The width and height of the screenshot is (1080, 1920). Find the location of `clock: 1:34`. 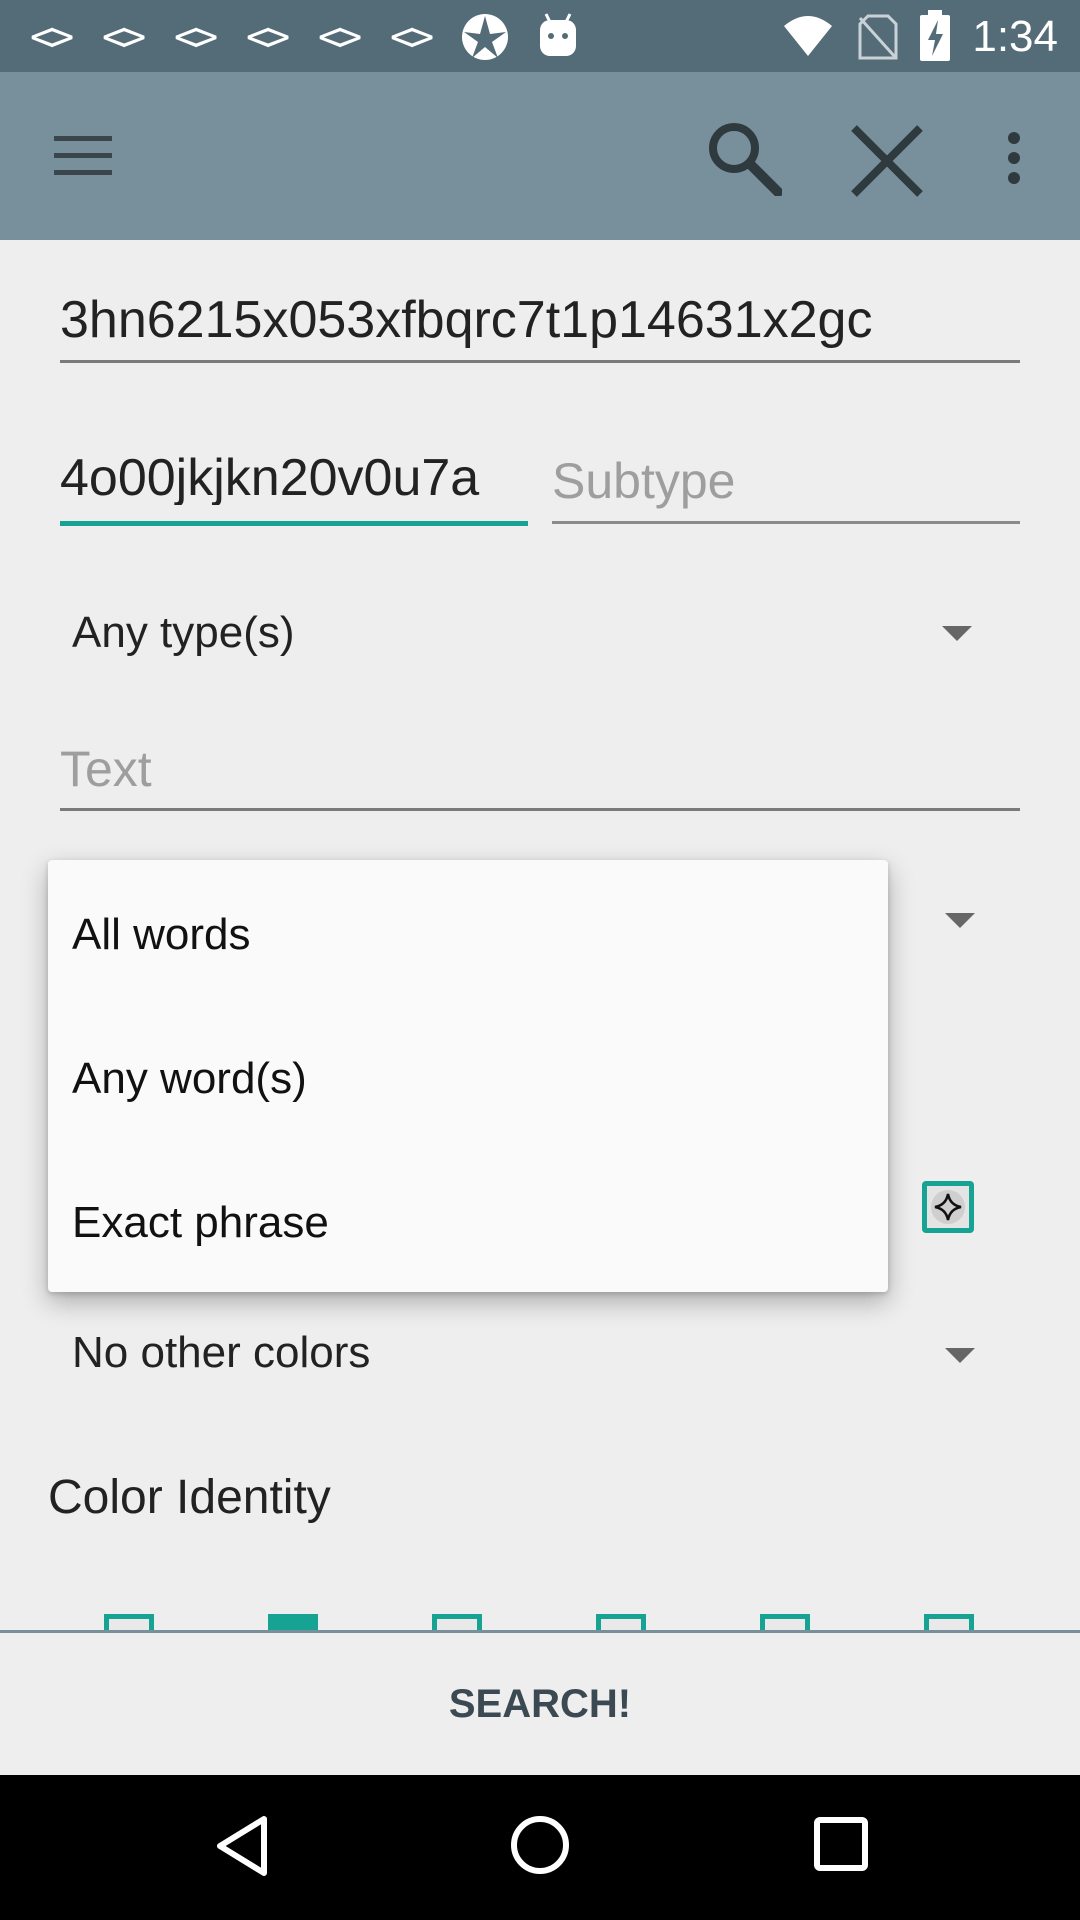

clock: 1:34 is located at coordinates (1015, 36).